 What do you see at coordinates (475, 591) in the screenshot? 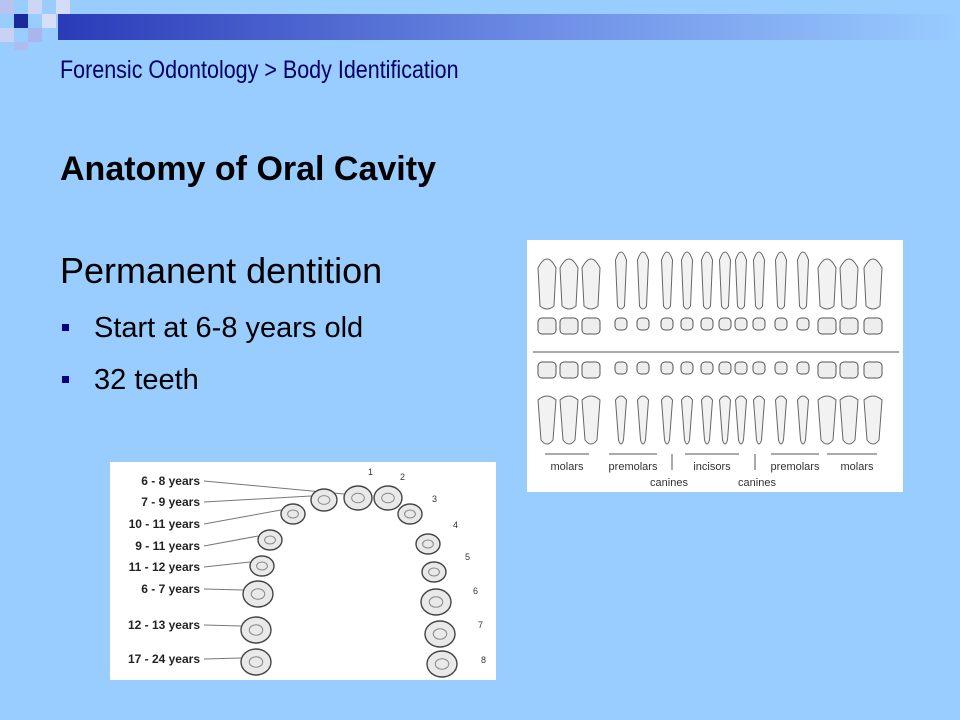
I see `tooth-number: 6` at bounding box center [475, 591].